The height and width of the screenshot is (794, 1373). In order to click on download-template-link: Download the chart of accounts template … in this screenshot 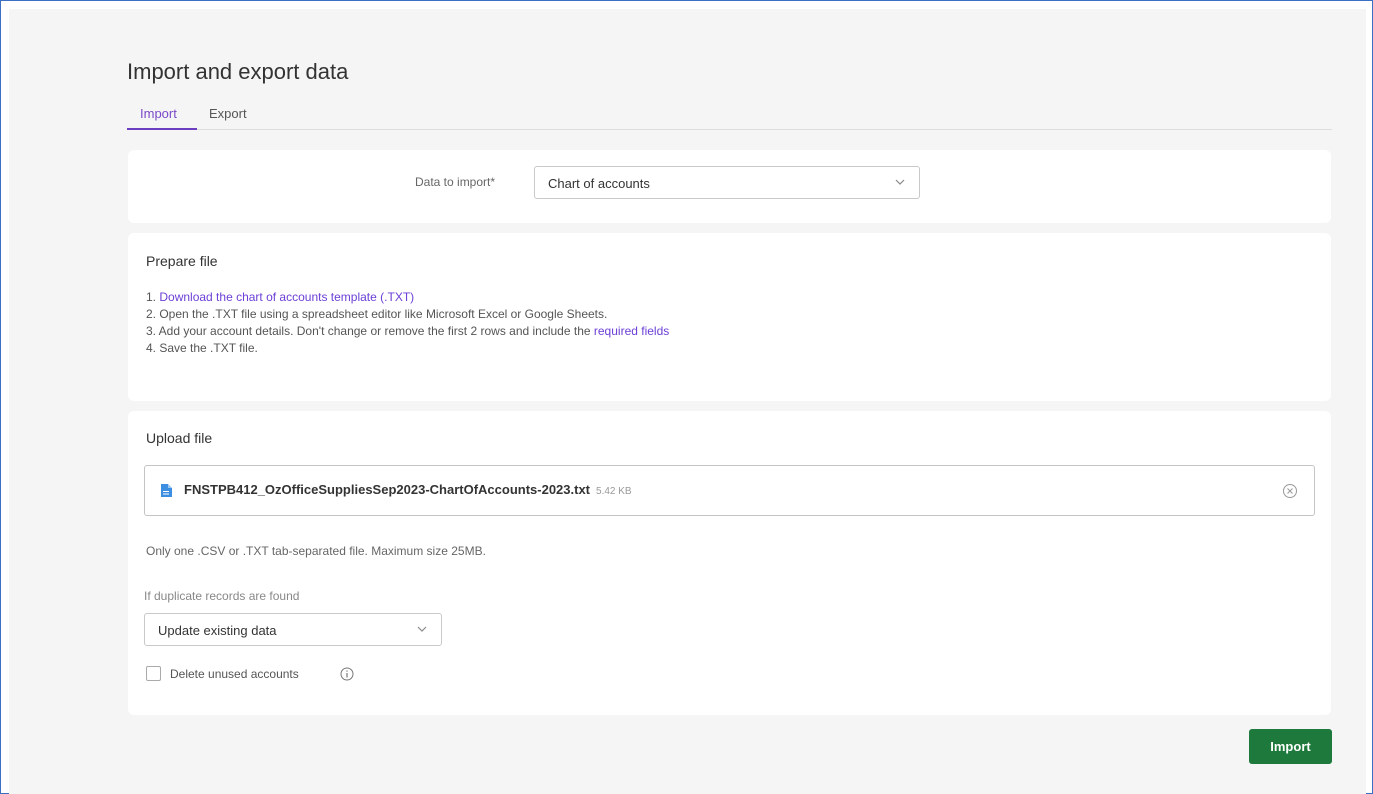, I will do `click(286, 297)`.